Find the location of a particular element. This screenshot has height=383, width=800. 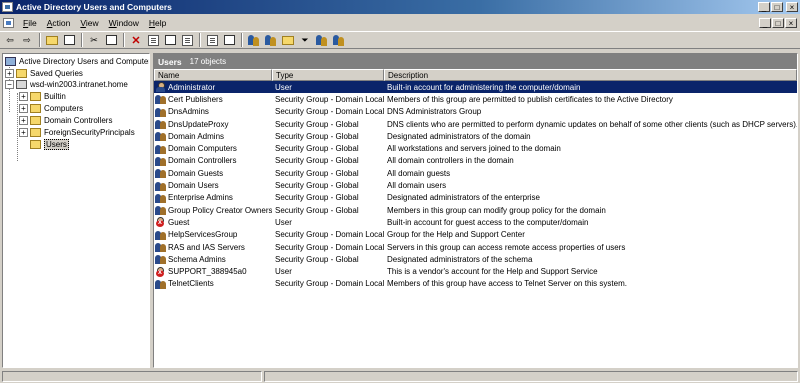

menu-file: File is located at coordinates (30, 23).